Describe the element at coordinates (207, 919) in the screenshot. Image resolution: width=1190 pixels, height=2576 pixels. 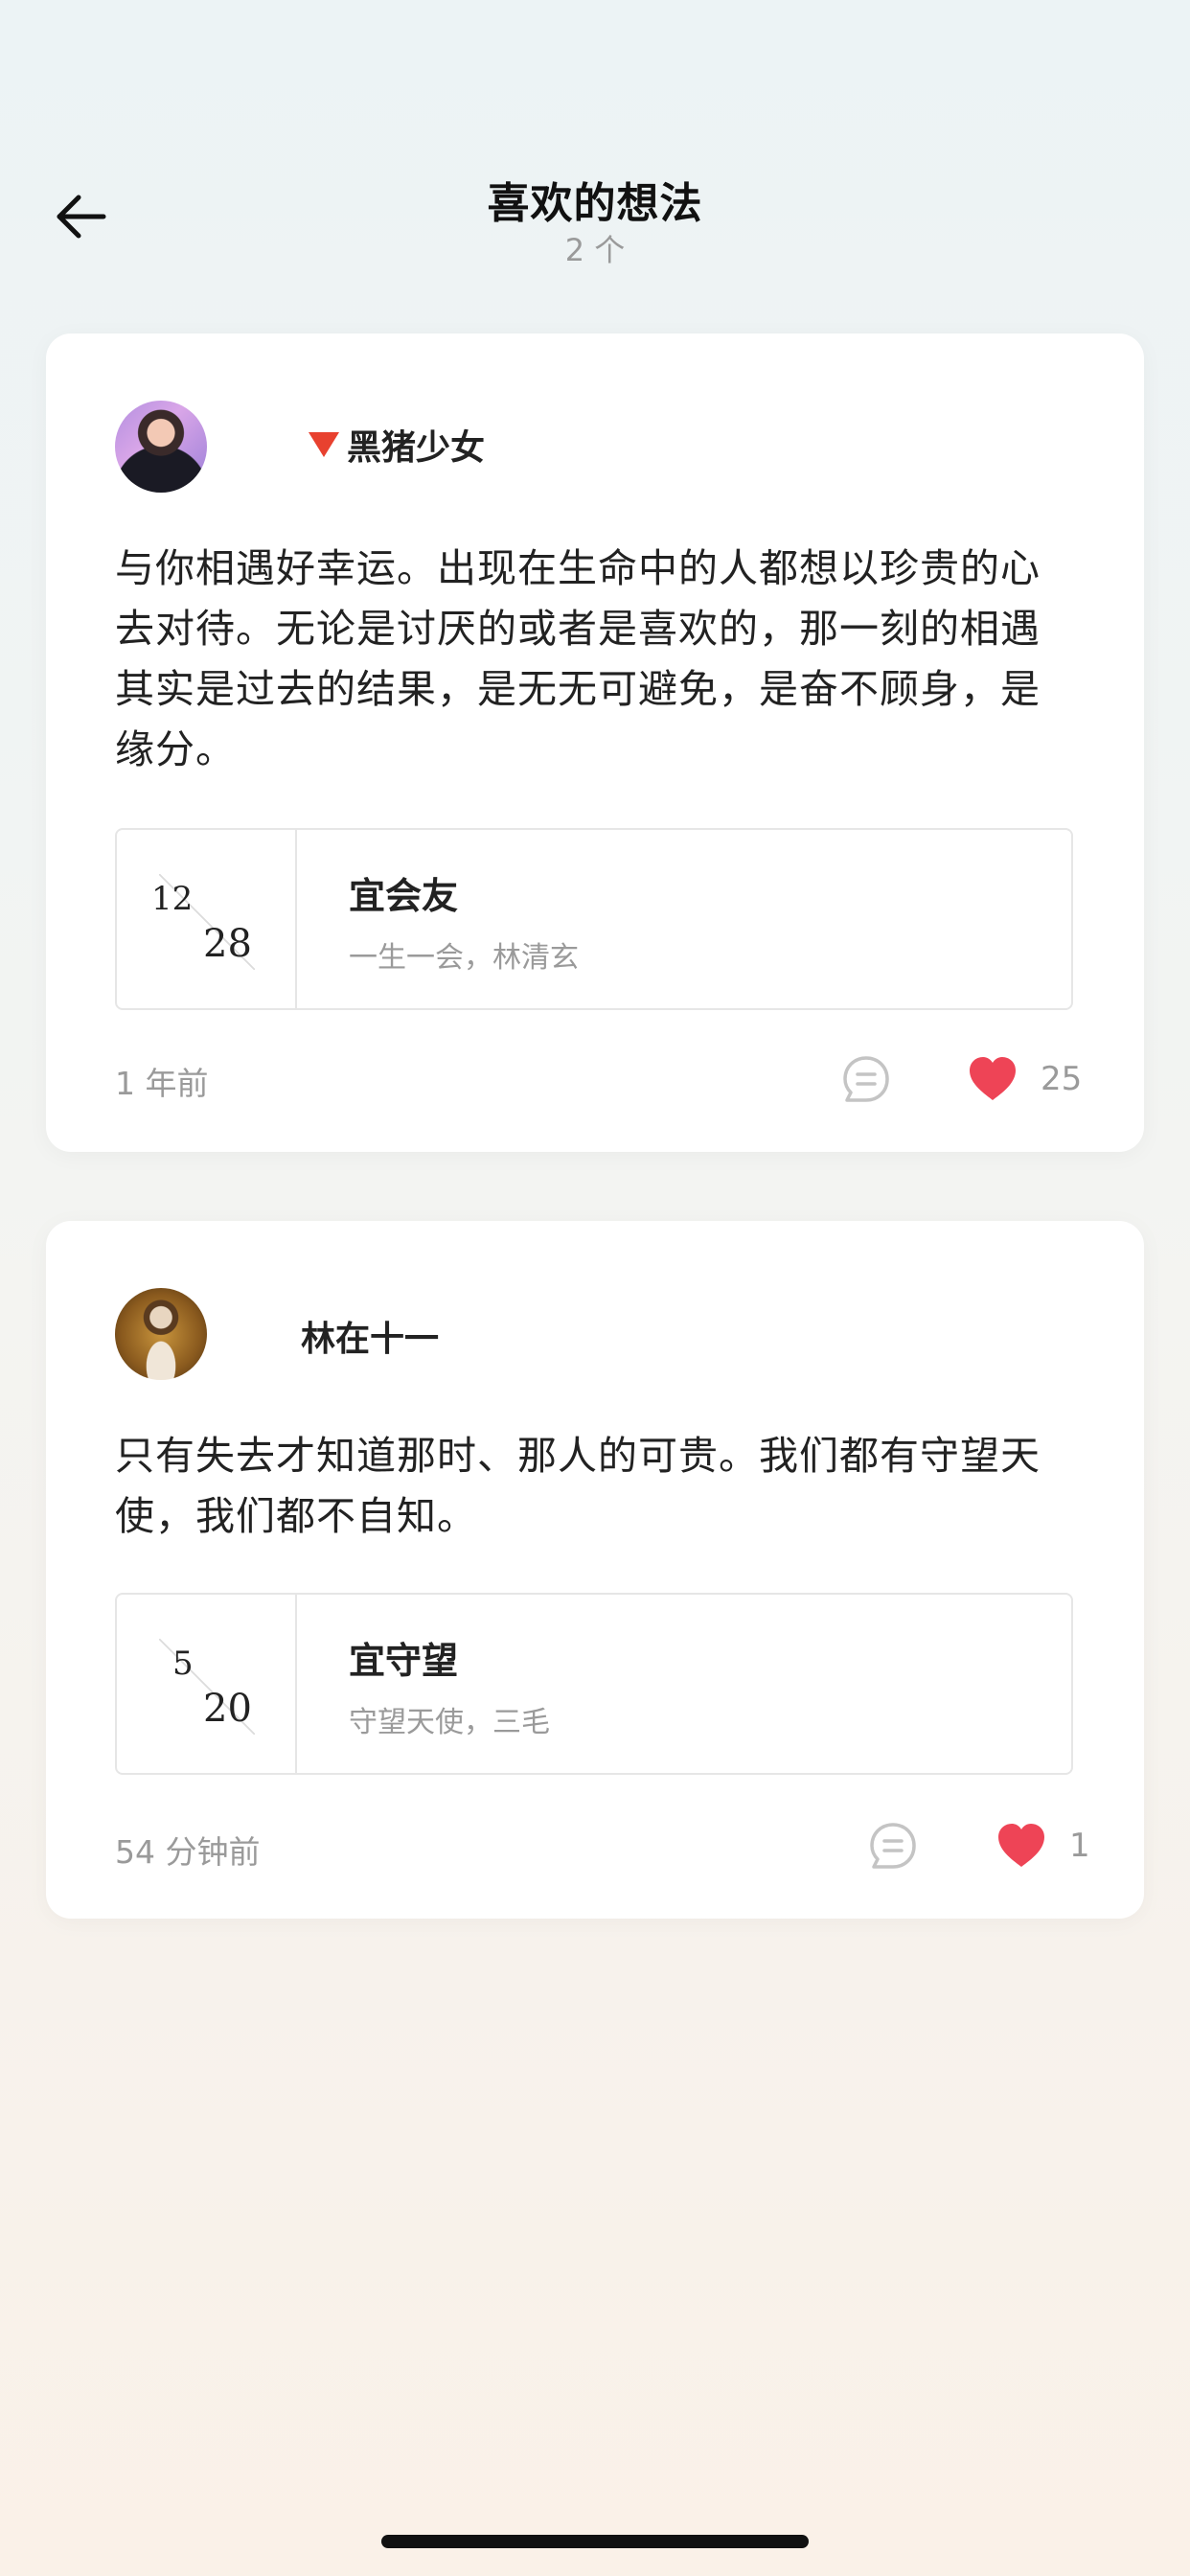
I see `date-block: 12 28` at that location.